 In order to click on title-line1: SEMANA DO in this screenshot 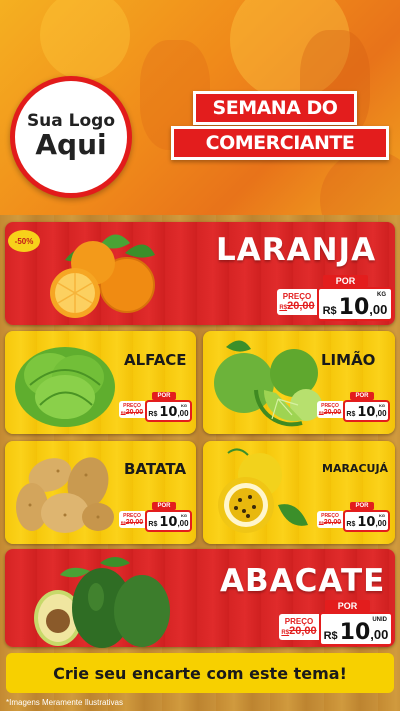, I will do `click(275, 108)`.